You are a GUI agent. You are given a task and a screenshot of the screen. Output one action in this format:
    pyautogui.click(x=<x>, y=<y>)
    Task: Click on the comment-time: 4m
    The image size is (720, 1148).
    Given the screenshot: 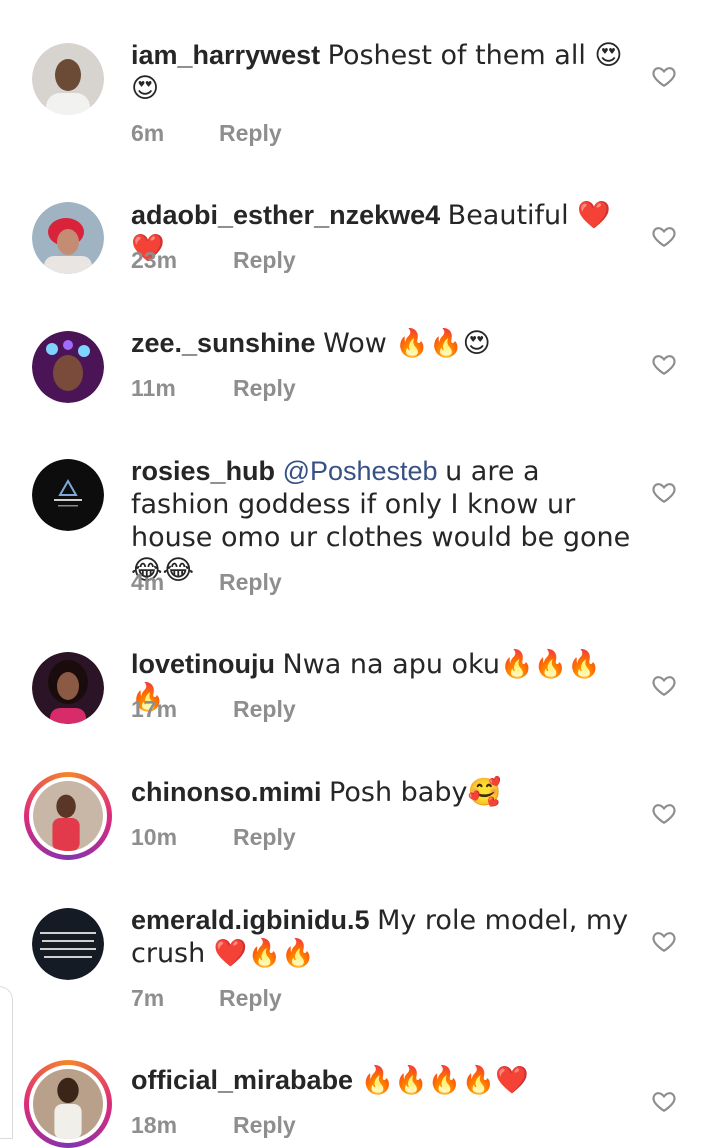 What is the action you would take?
    pyautogui.click(x=148, y=582)
    